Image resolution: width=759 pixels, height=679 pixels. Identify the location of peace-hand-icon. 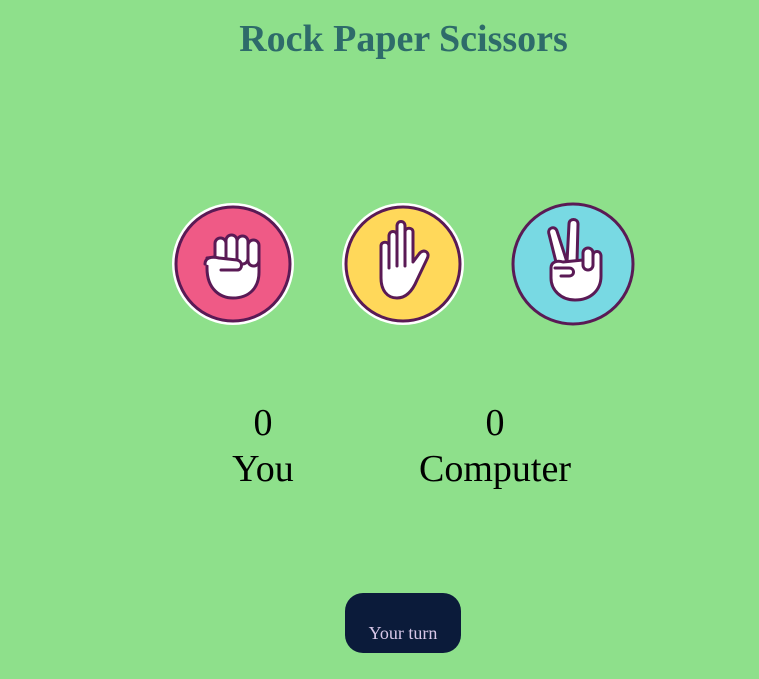
(573, 264).